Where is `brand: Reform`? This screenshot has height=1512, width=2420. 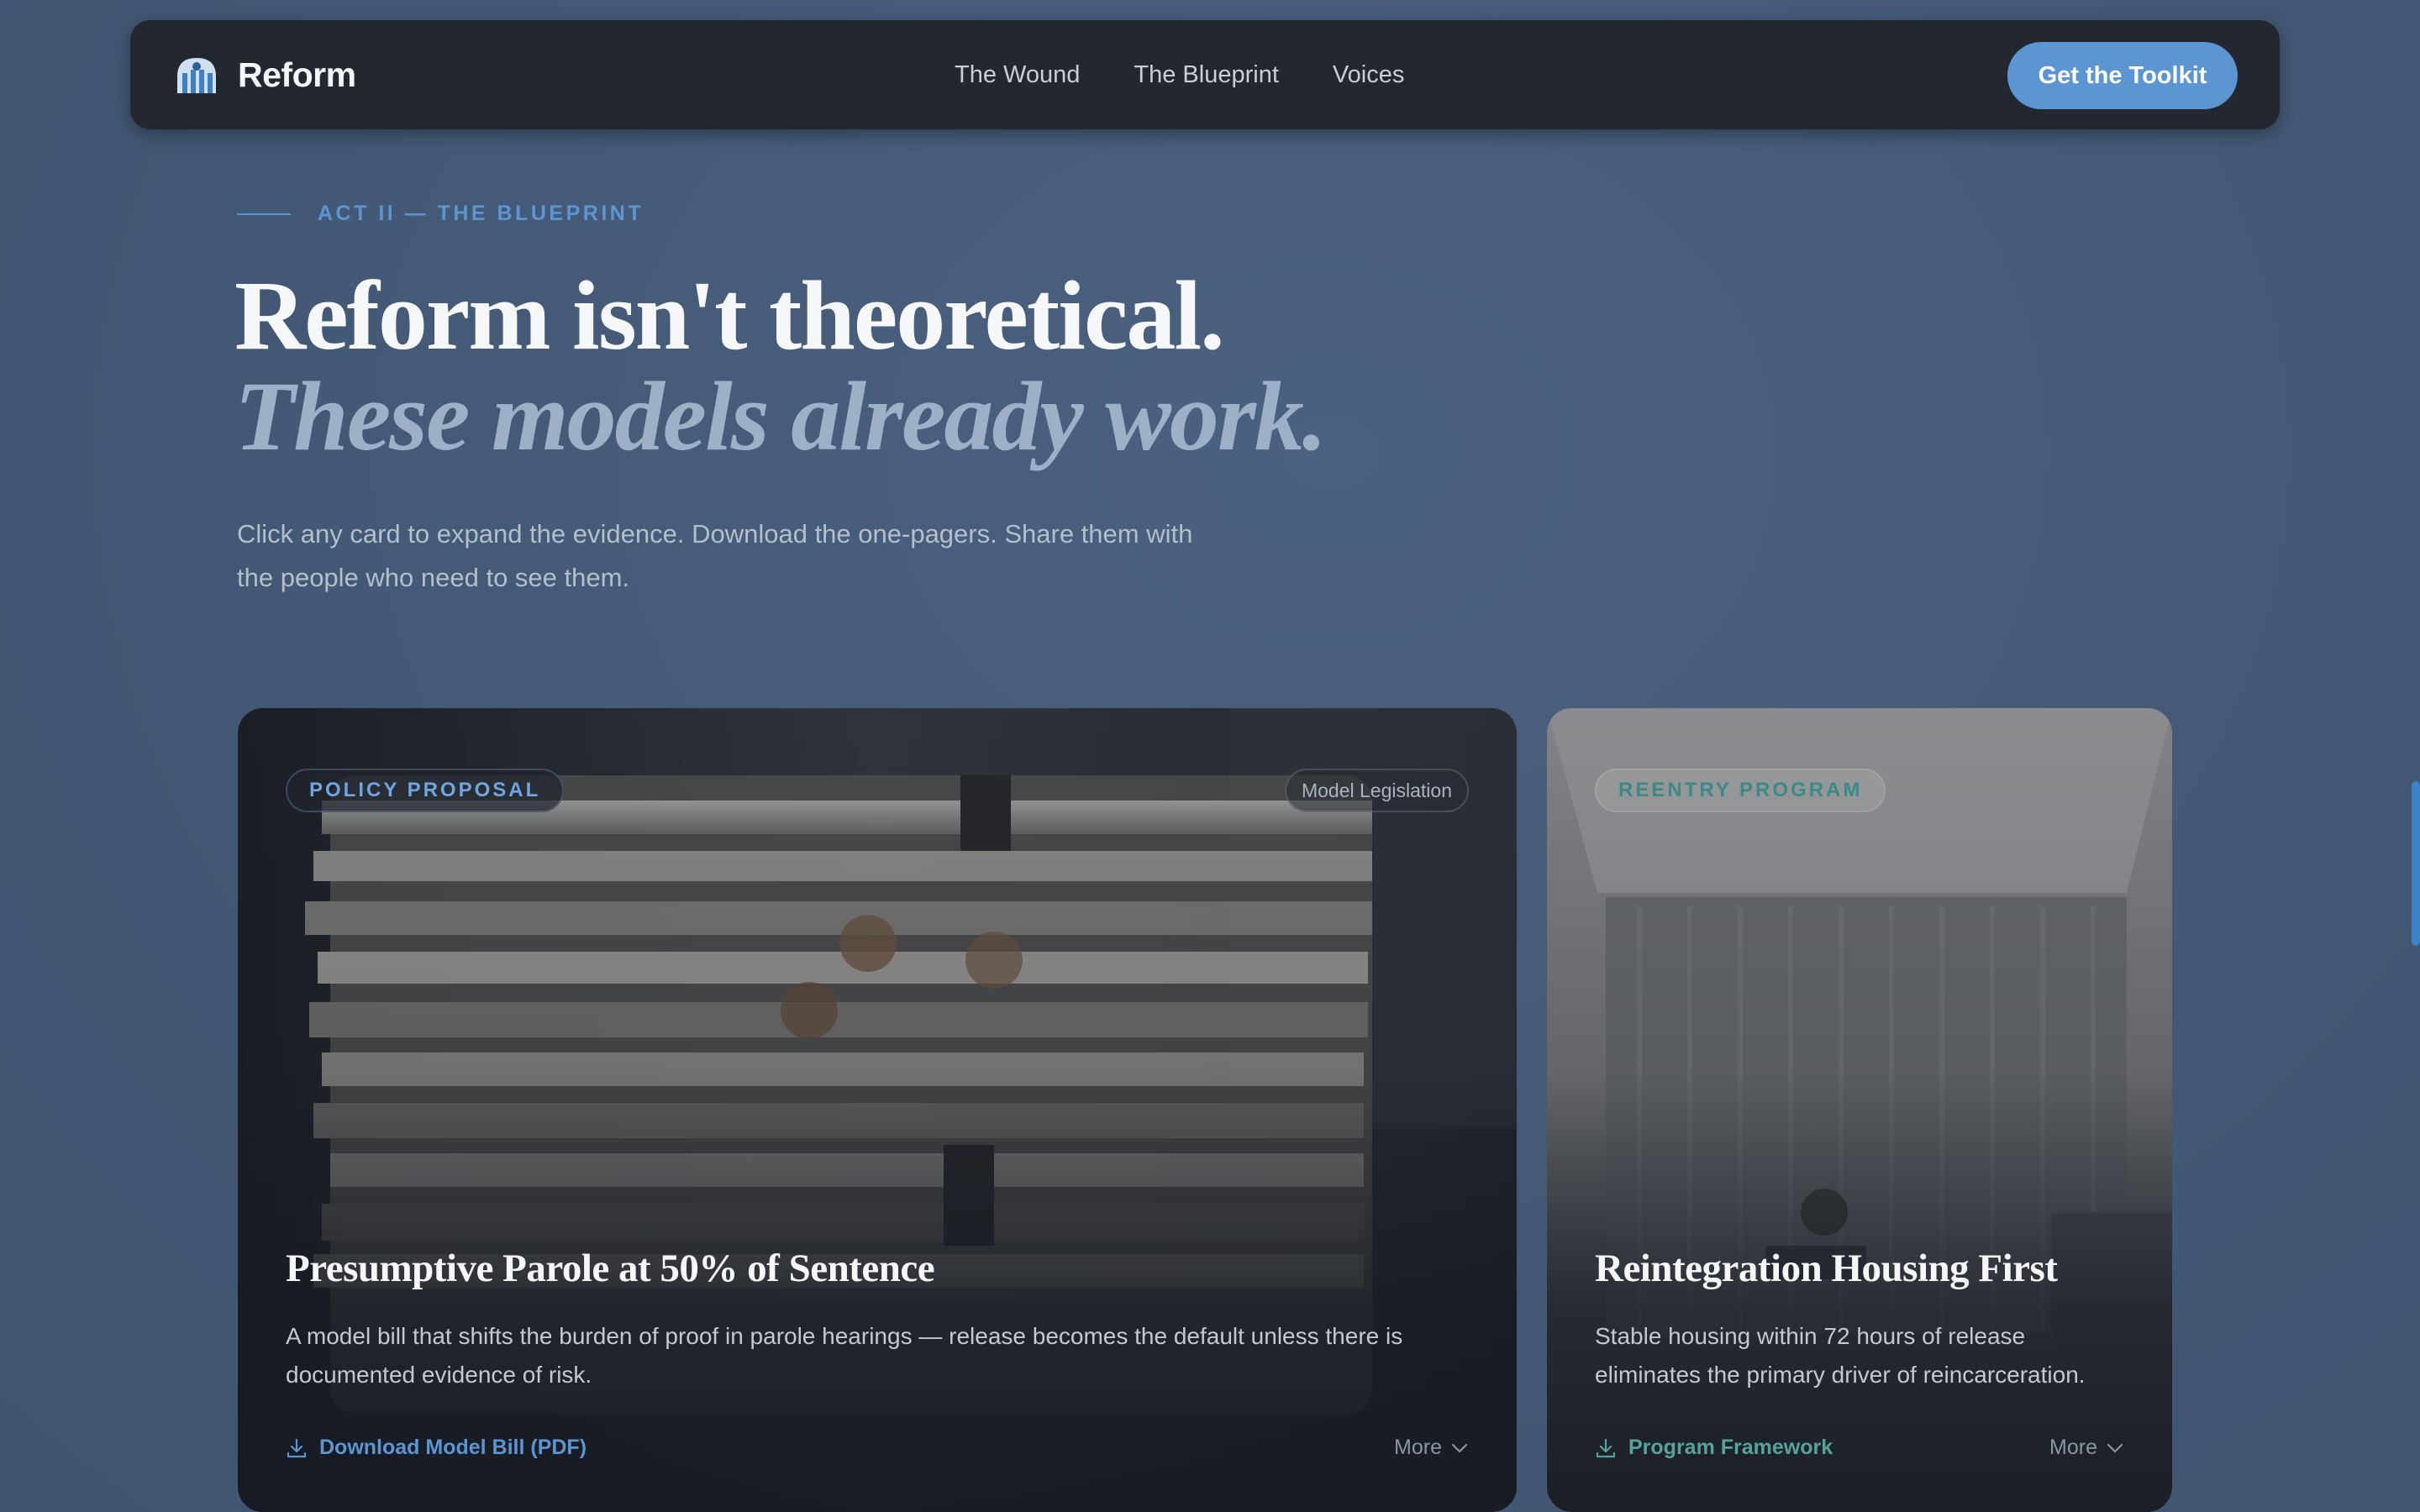 brand: Reform is located at coordinates (265, 74).